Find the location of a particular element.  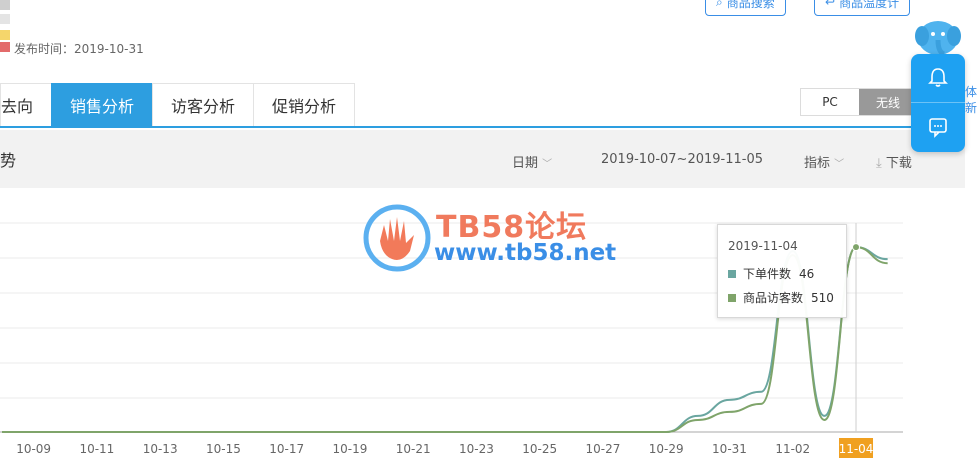

product-search-label: 商品搜索 is located at coordinates (750, 5).